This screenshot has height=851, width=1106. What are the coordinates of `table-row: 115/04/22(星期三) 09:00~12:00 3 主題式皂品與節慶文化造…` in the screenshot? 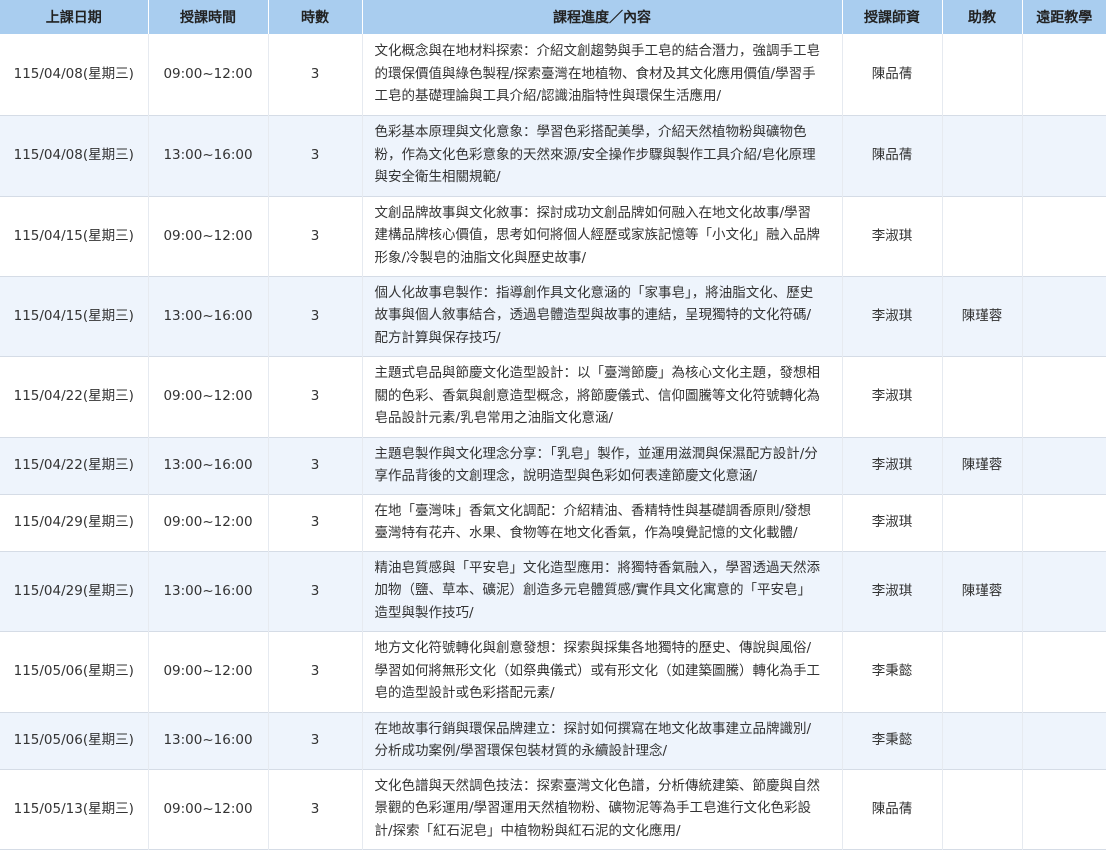 It's located at (553, 396).